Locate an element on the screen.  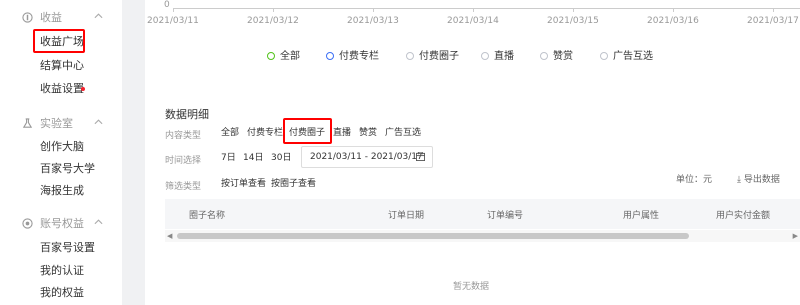
empty-state-text: 暂无数据 is located at coordinates (471, 287).